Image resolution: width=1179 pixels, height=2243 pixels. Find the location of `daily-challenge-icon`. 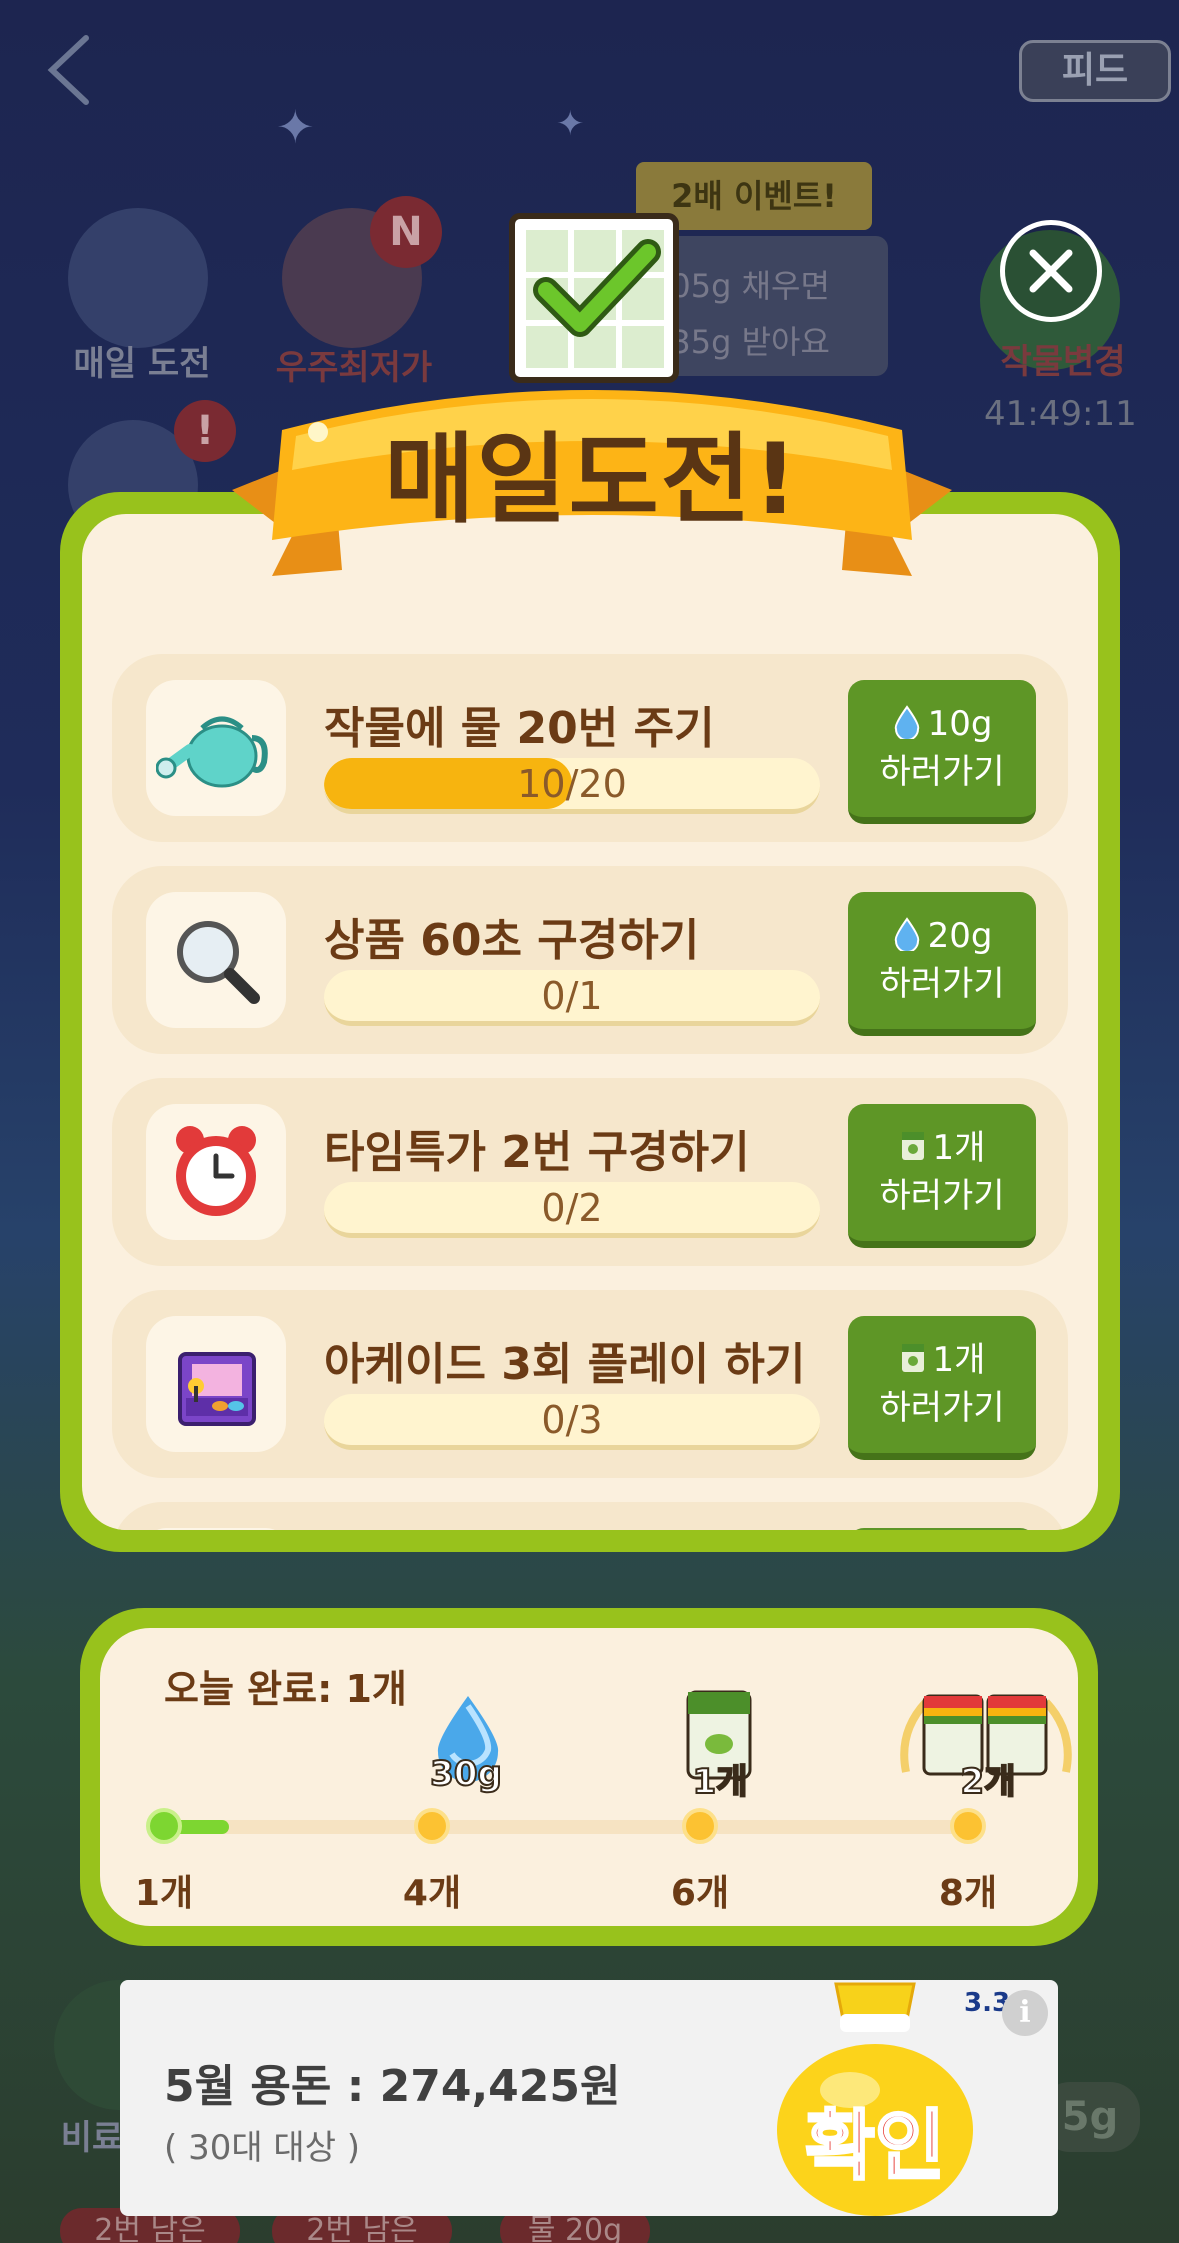

daily-challenge-icon is located at coordinates (138, 278).